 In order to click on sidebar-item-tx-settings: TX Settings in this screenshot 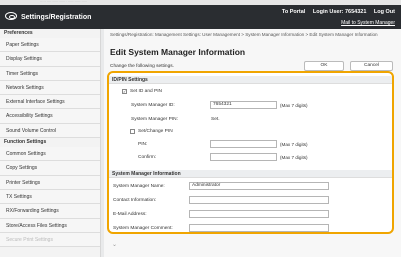, I will do `click(50, 197)`.